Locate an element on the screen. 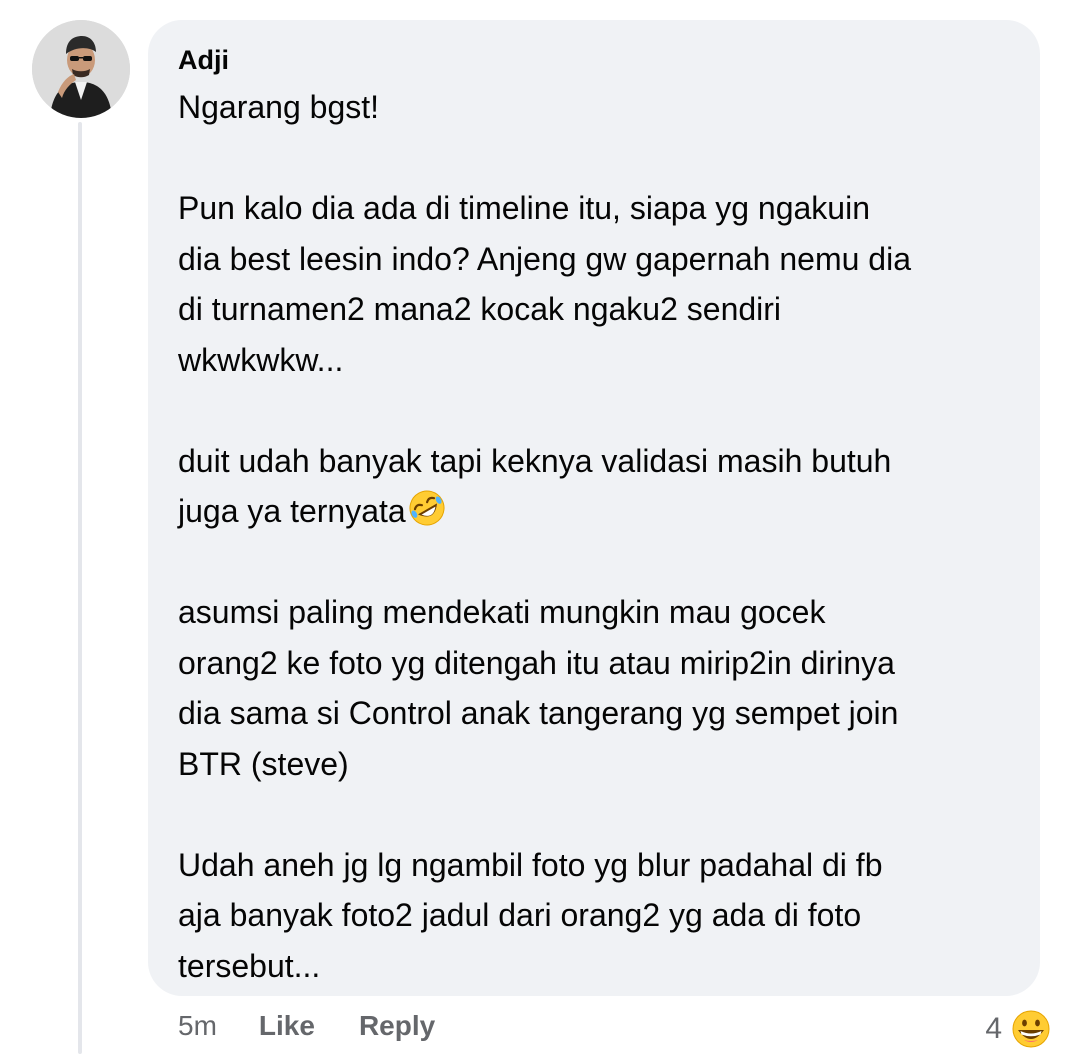  reply-button: Reply is located at coordinates (397, 1026).